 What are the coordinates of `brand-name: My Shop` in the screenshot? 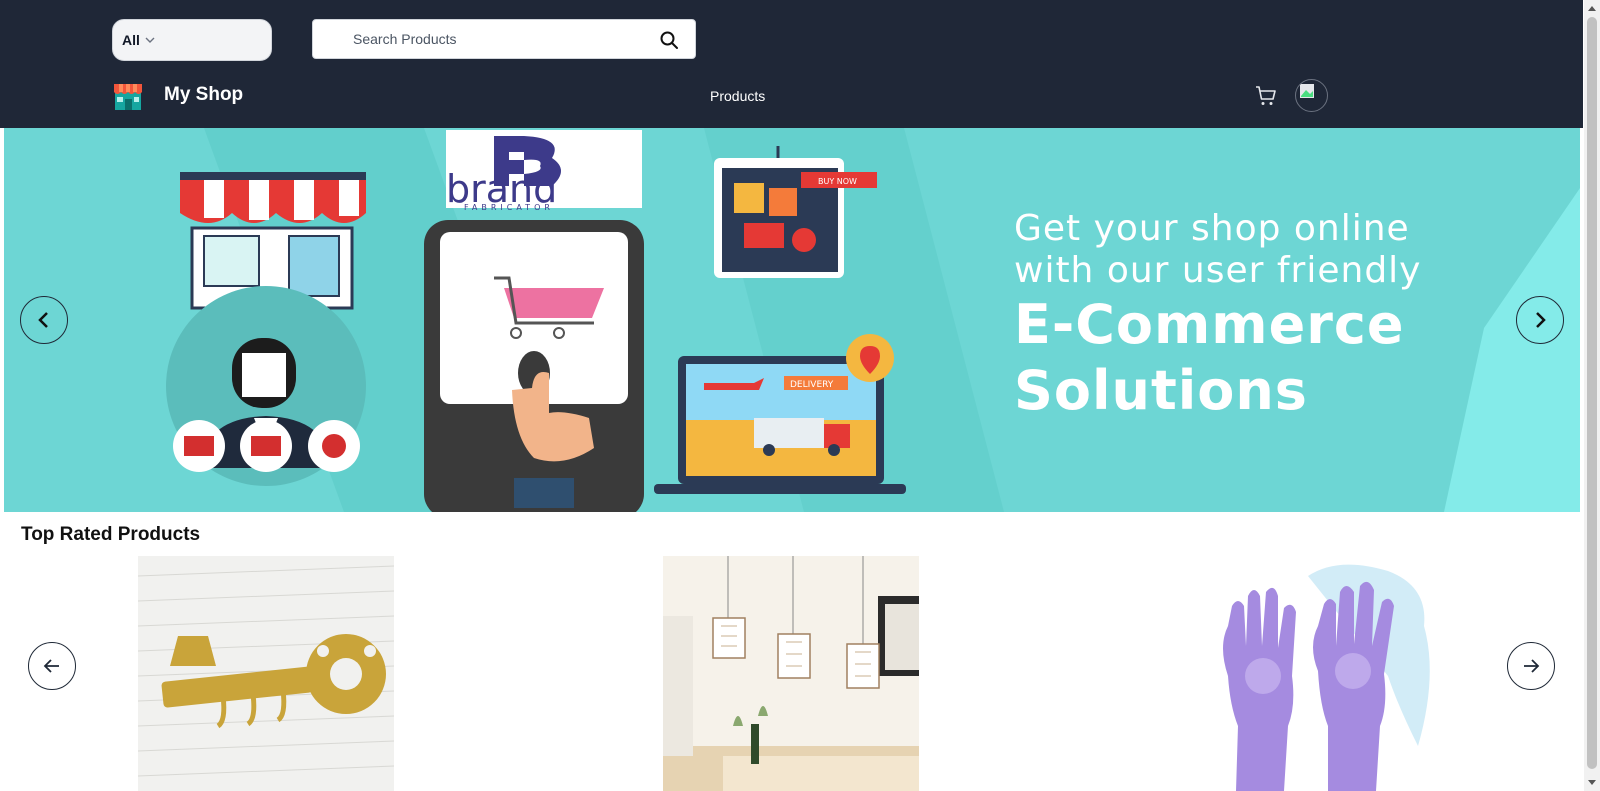 It's located at (203, 95).